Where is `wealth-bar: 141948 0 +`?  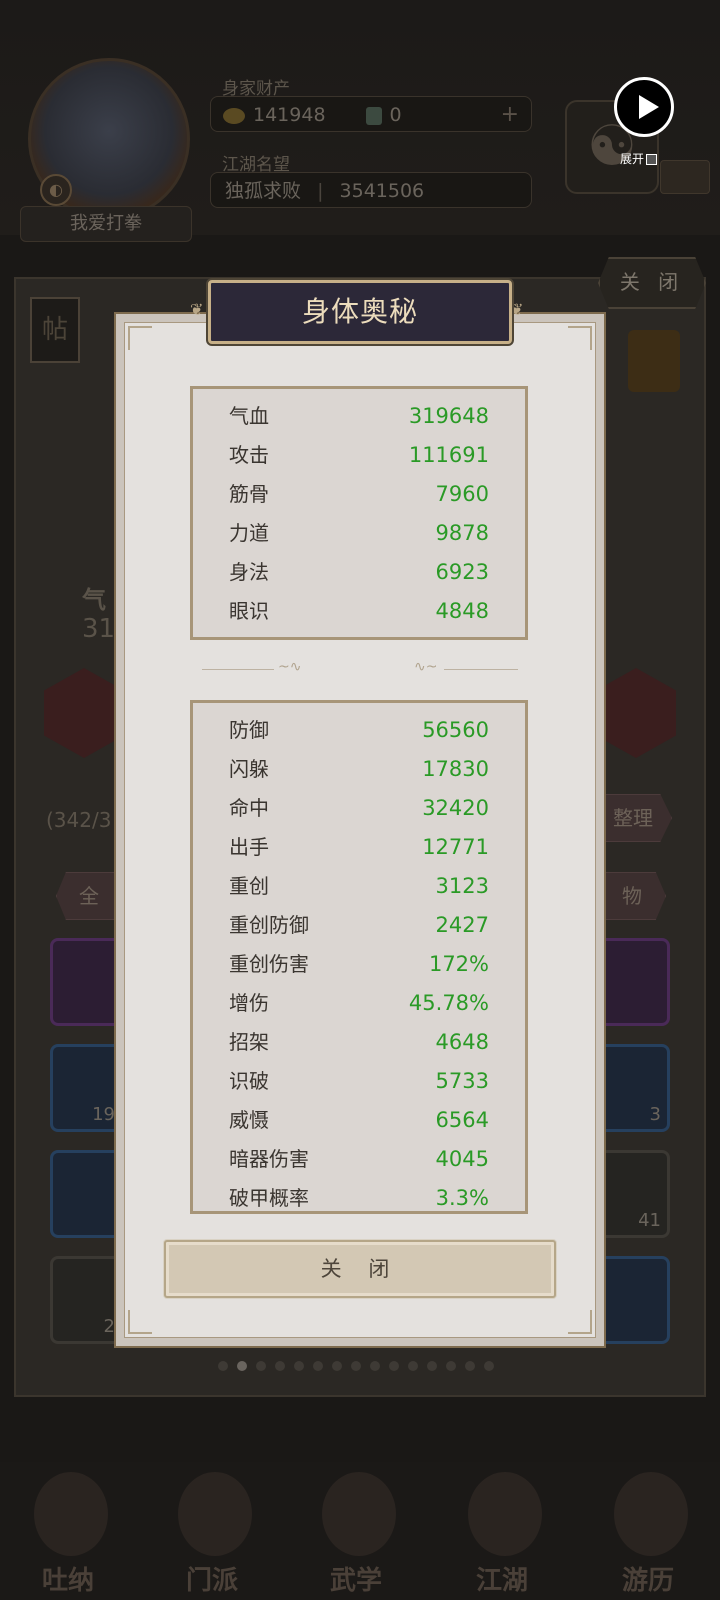 wealth-bar: 141948 0 + is located at coordinates (371, 114).